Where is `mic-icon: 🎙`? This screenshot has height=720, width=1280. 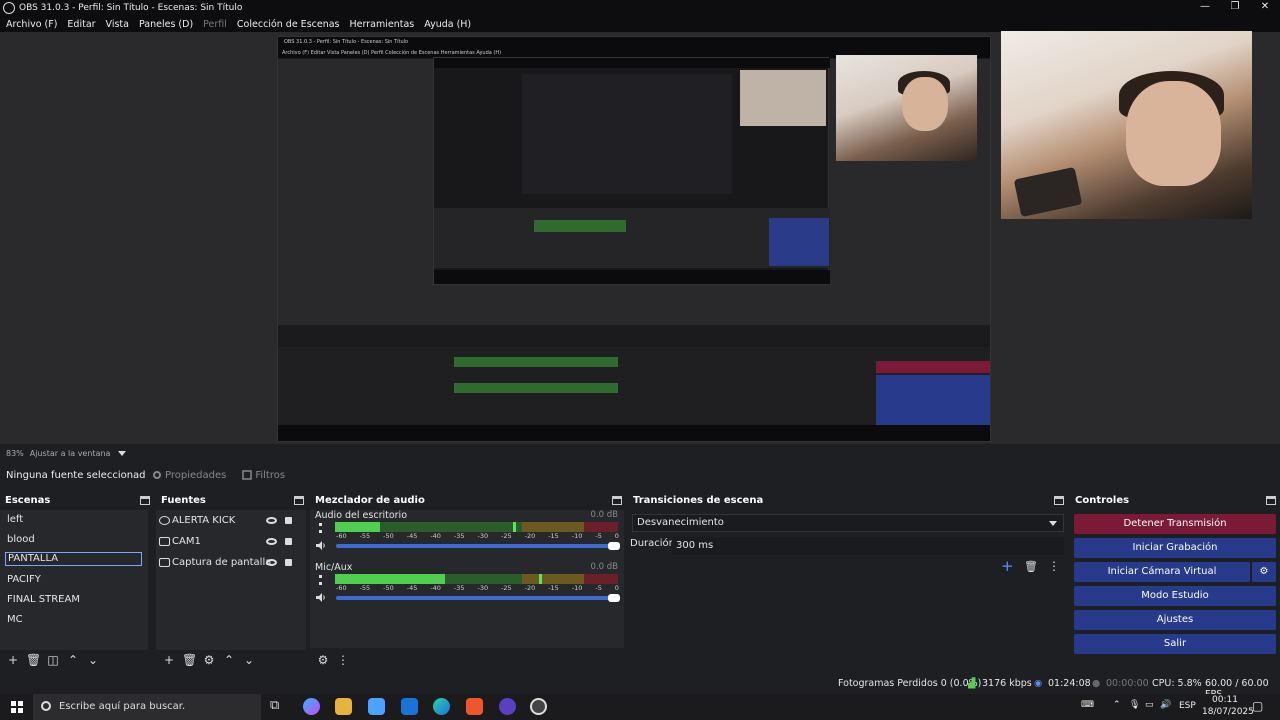
mic-icon: 🎙 is located at coordinates (1134, 705).